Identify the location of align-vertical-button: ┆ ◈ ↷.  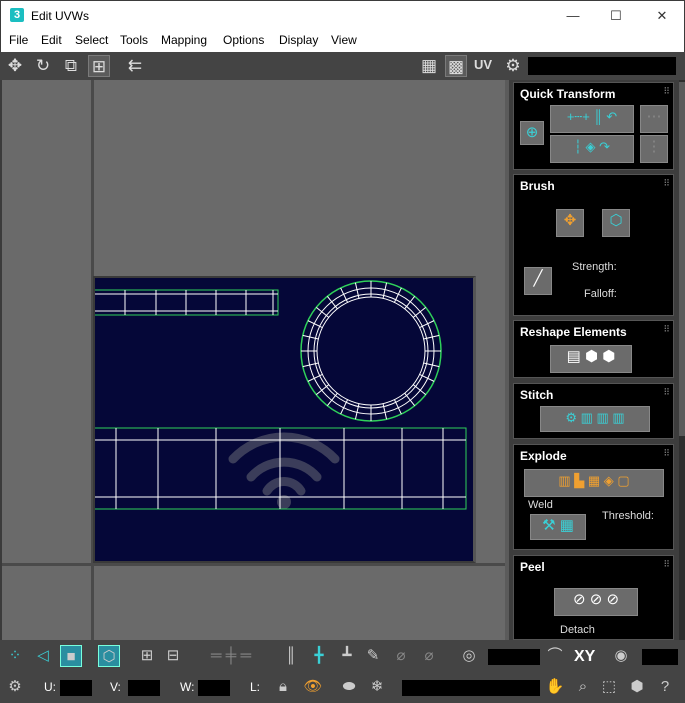
(592, 149).